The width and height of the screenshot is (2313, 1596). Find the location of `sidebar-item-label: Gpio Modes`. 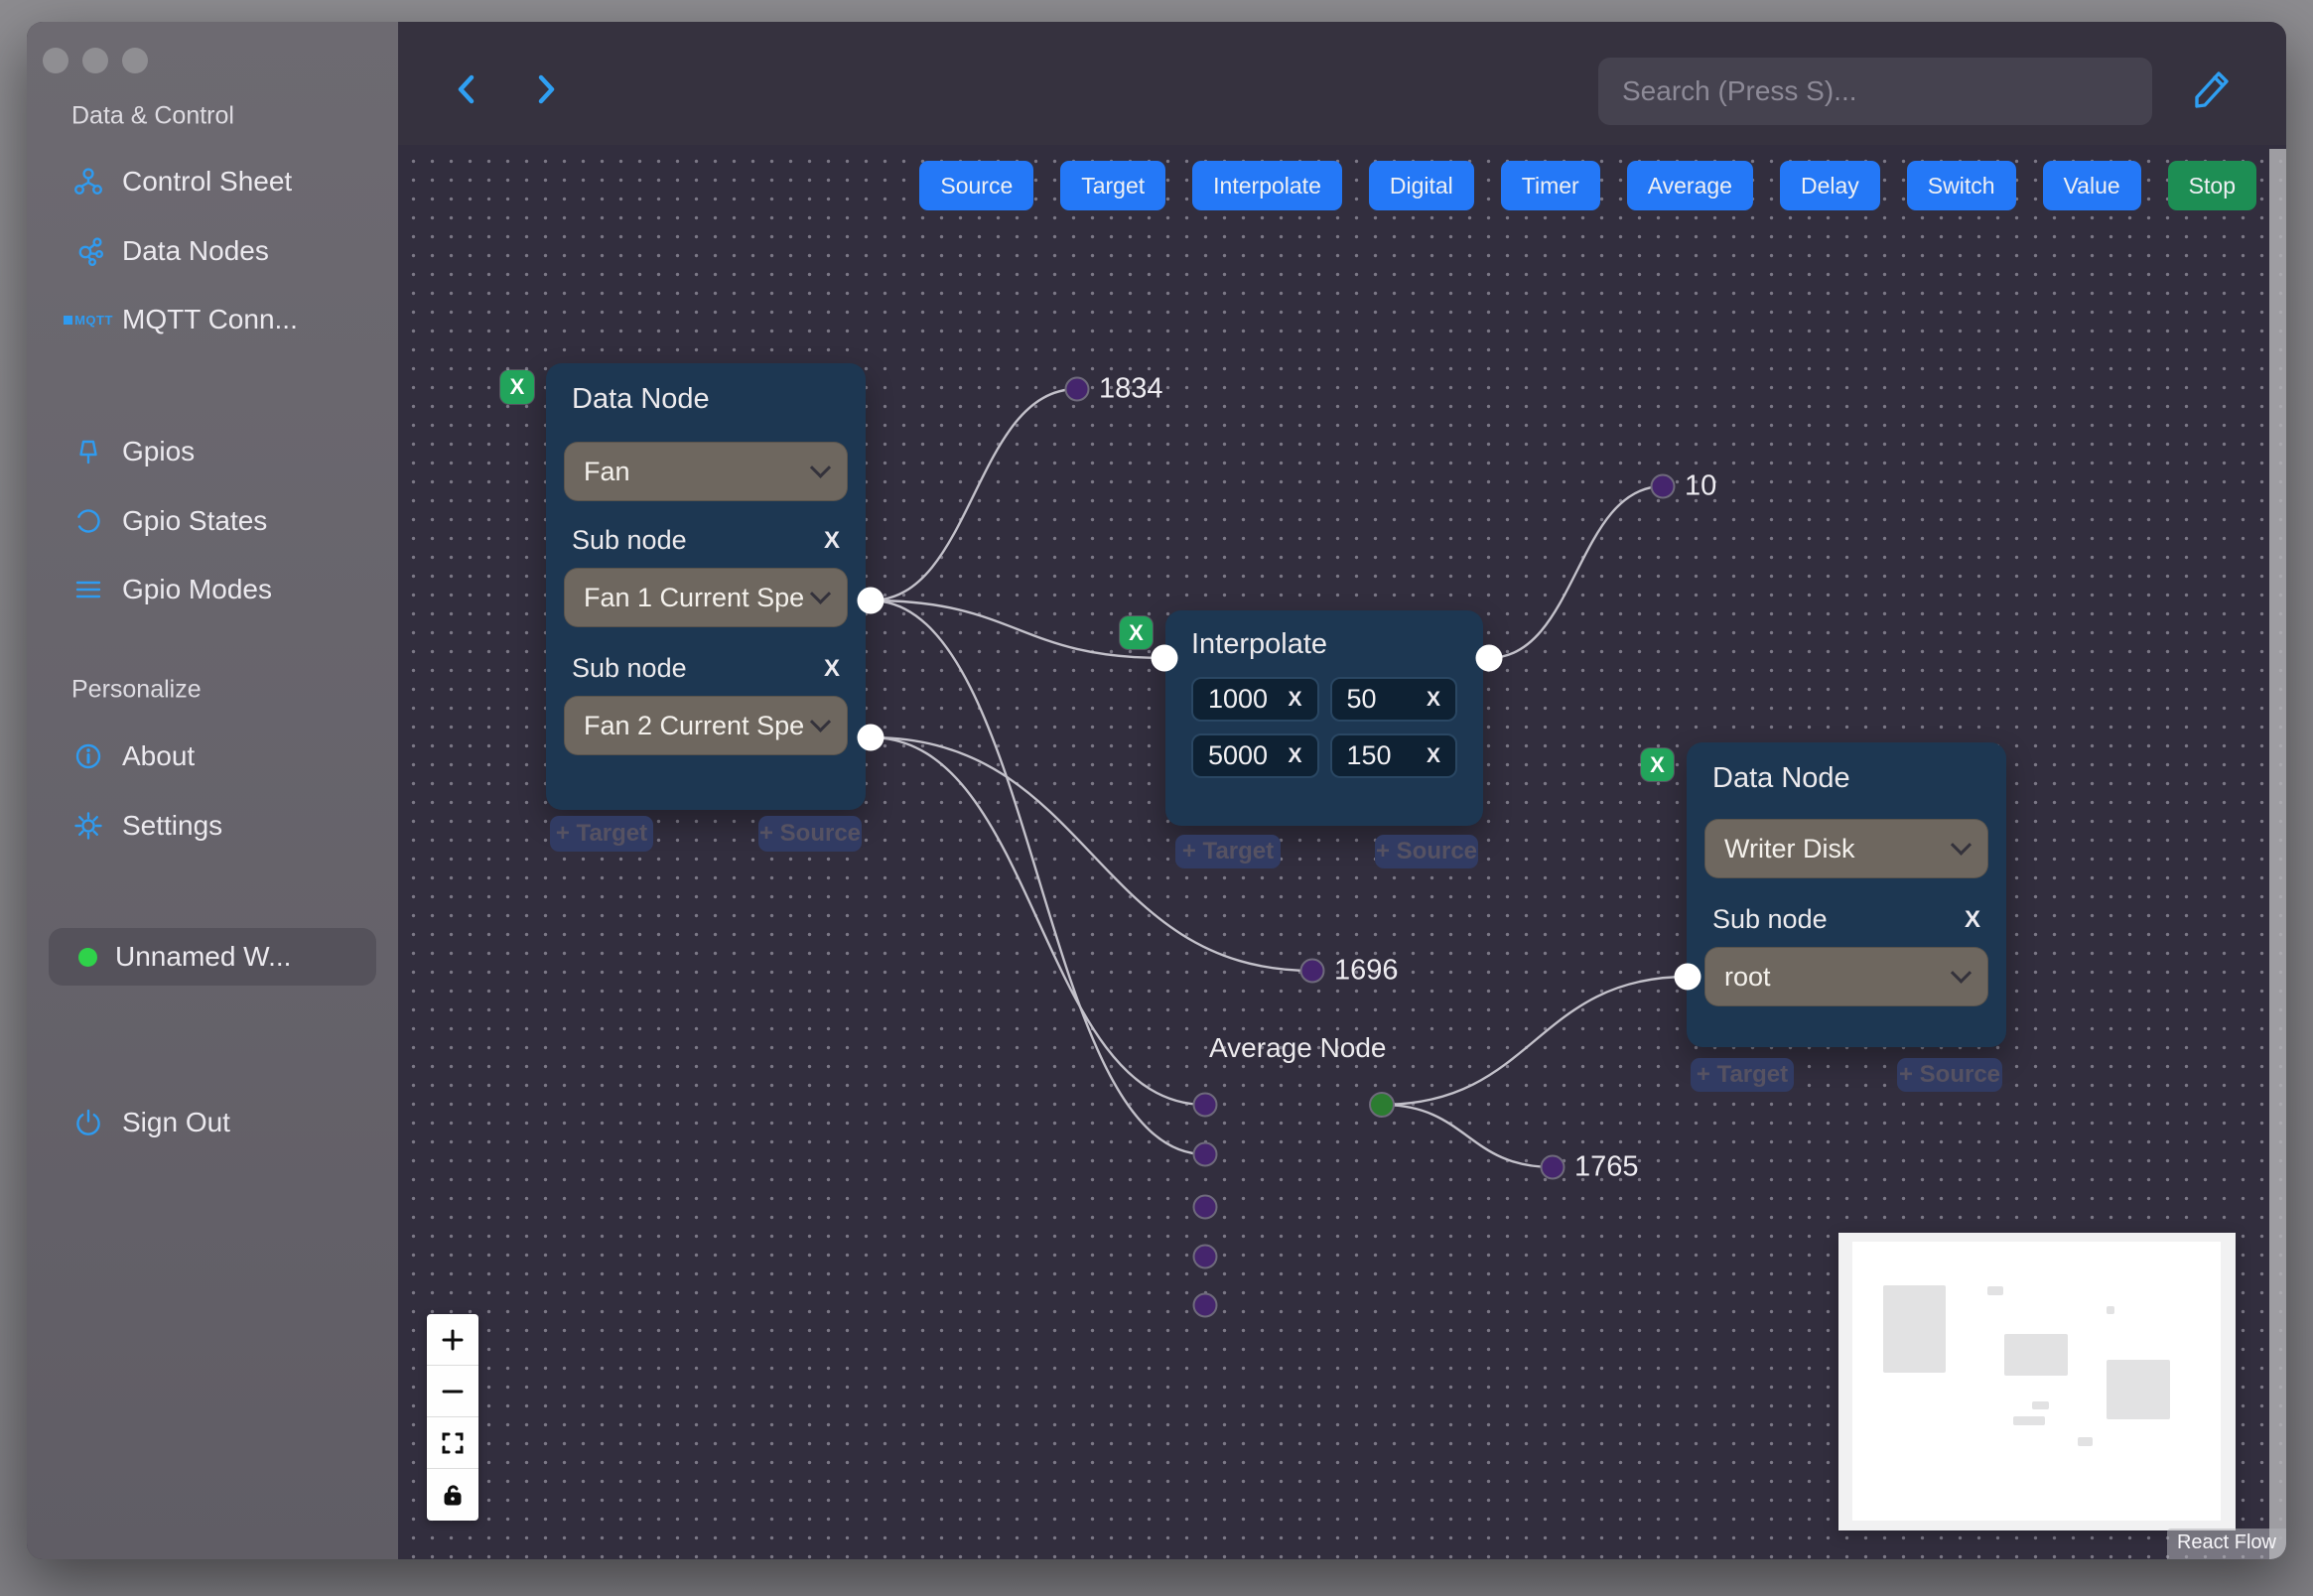

sidebar-item-label: Gpio Modes is located at coordinates (197, 589).